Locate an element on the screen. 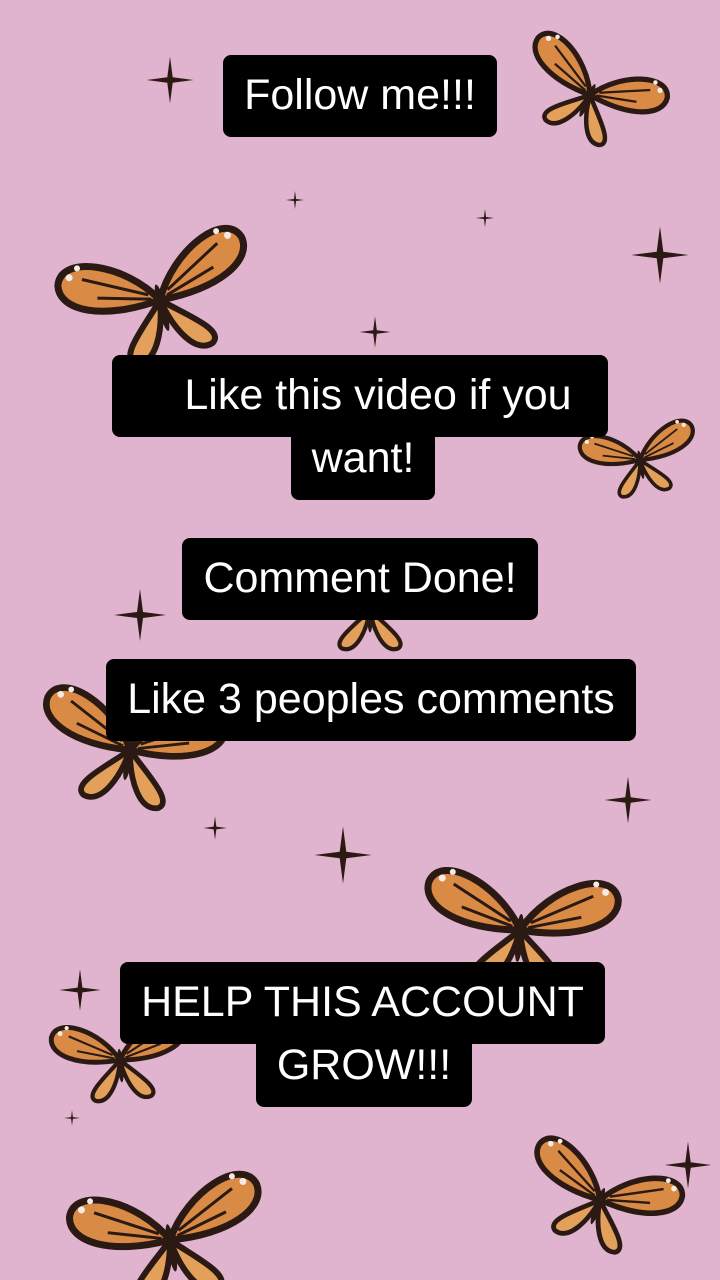 The width and height of the screenshot is (720, 1280). follow-text: Follow me!!! is located at coordinates (360, 96).